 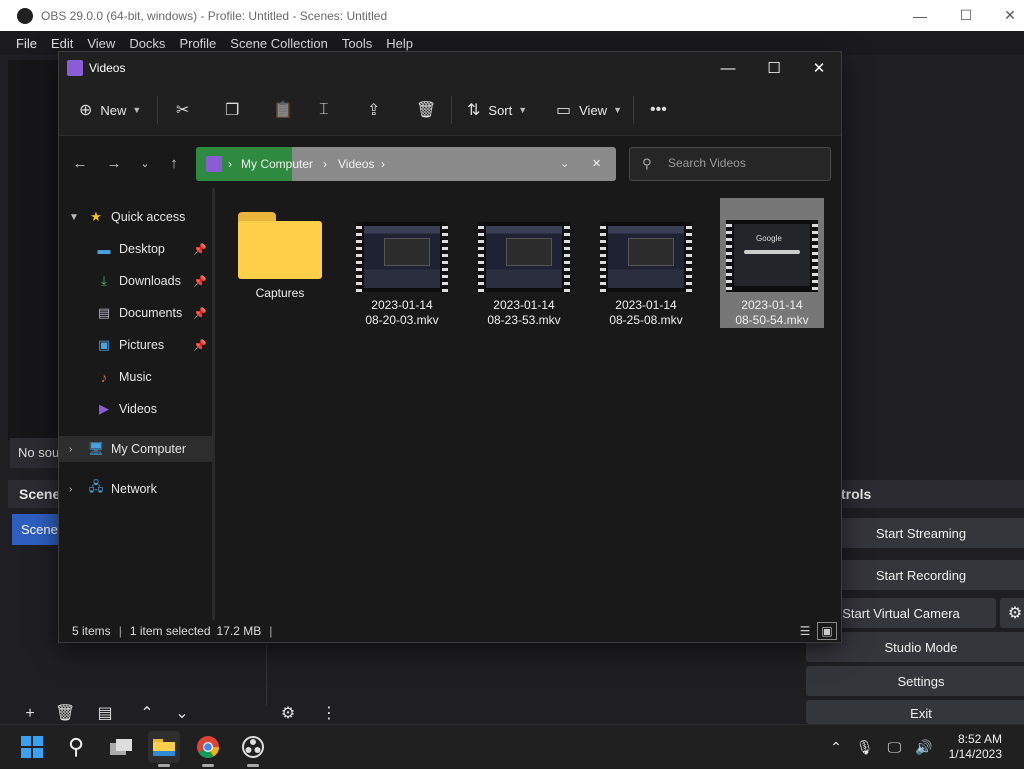 I want to click on item-count: 5 items, so click(x=91, y=631).